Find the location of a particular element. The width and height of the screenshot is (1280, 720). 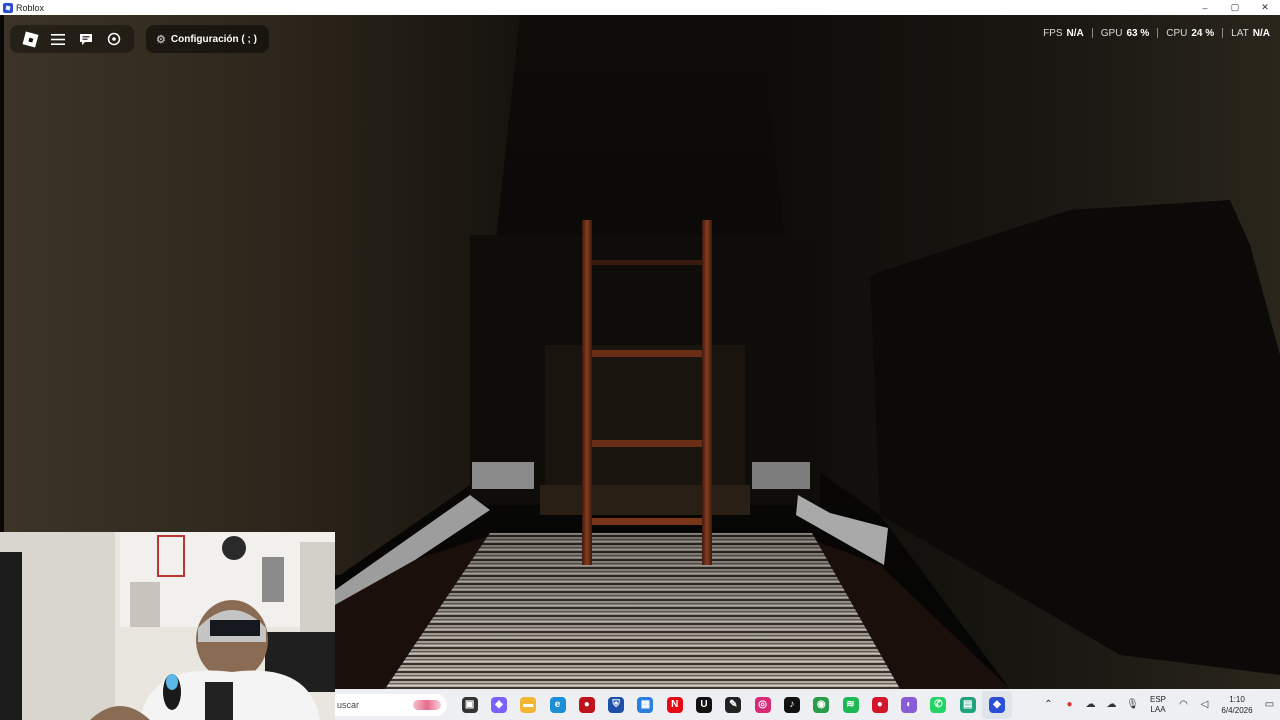

webcam-overlay is located at coordinates (167, 626).